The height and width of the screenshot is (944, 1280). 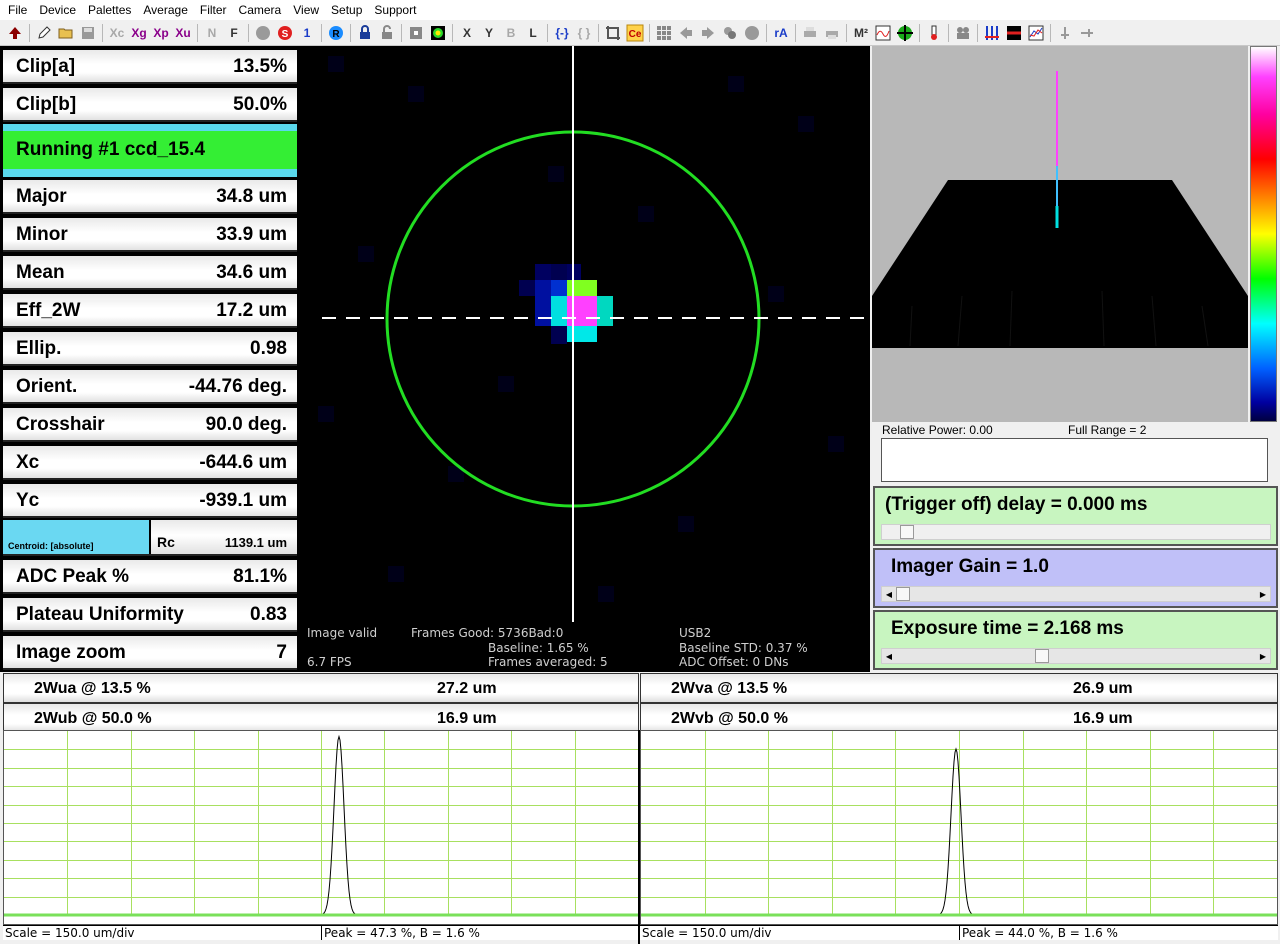 I want to click on menu-palettes: Palettes, so click(x=109, y=10).